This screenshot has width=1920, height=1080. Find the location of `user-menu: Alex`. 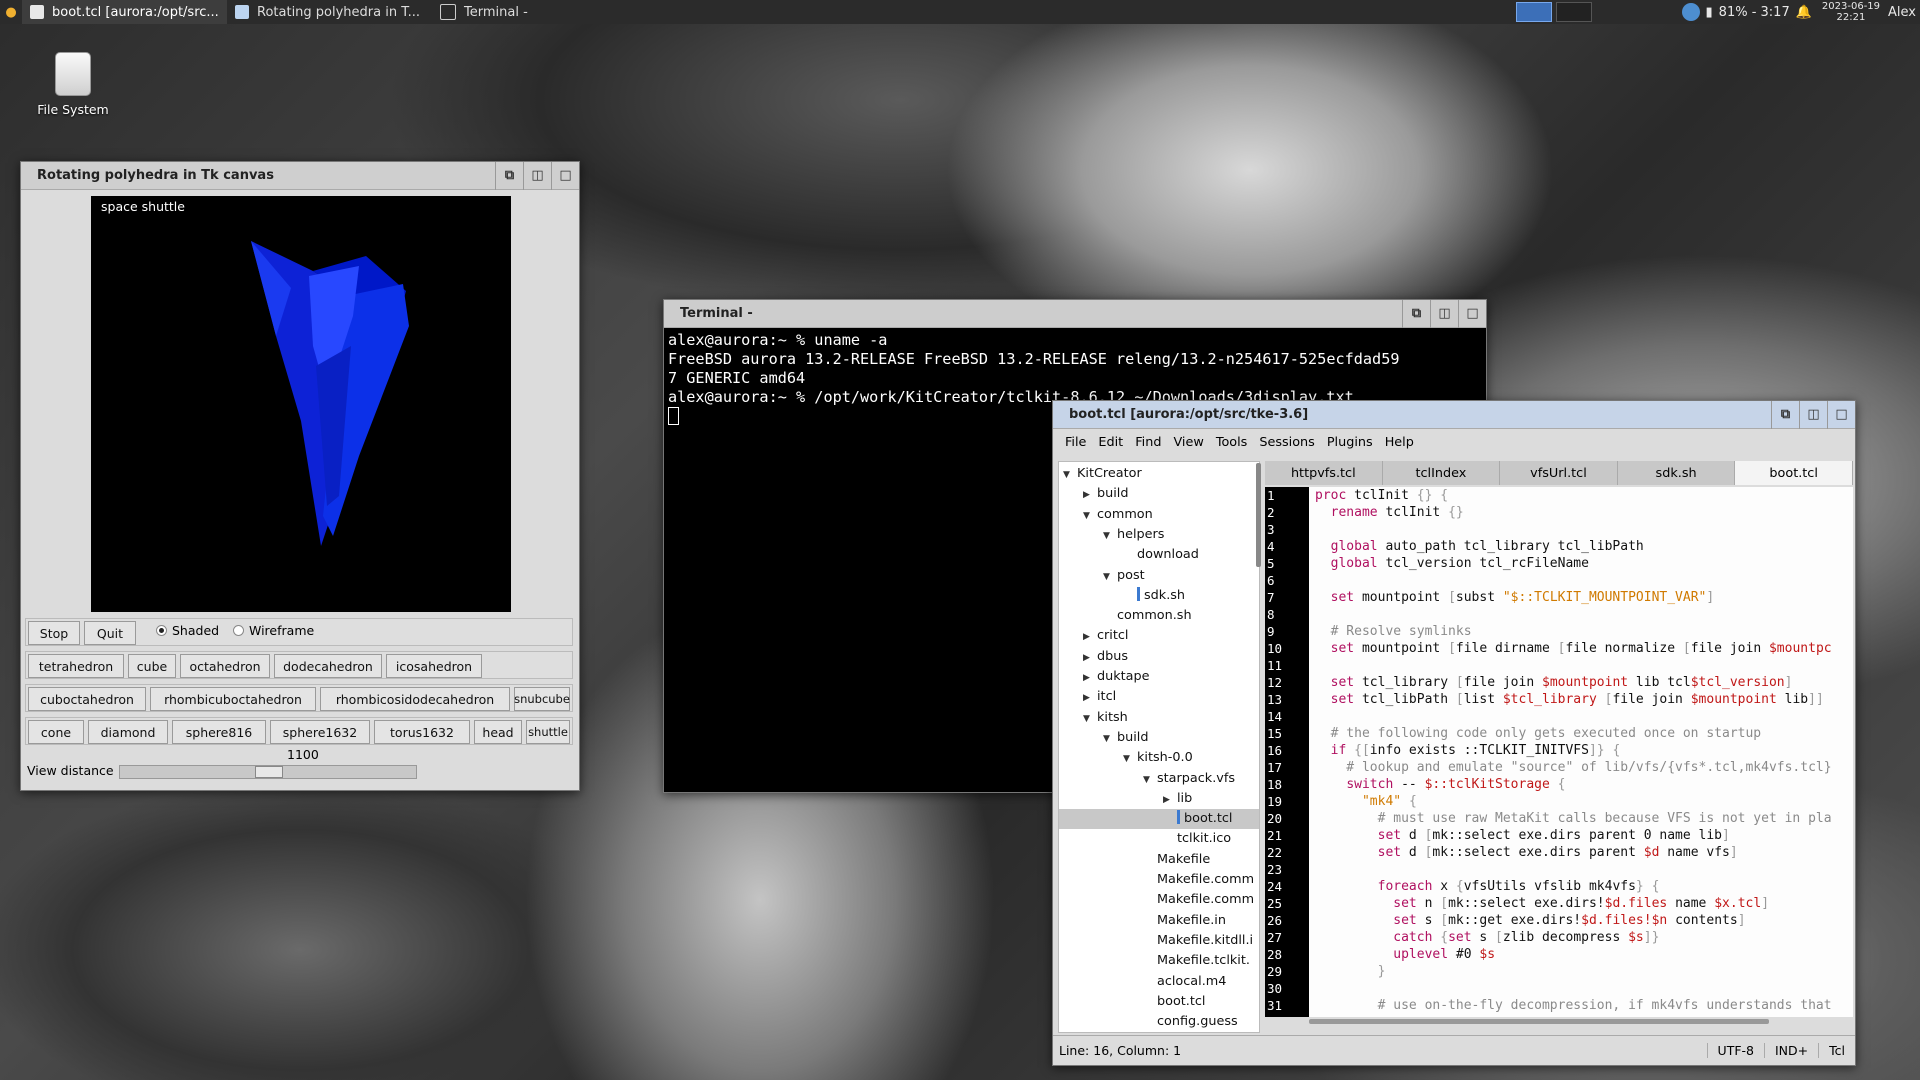

user-menu: Alex is located at coordinates (1902, 12).